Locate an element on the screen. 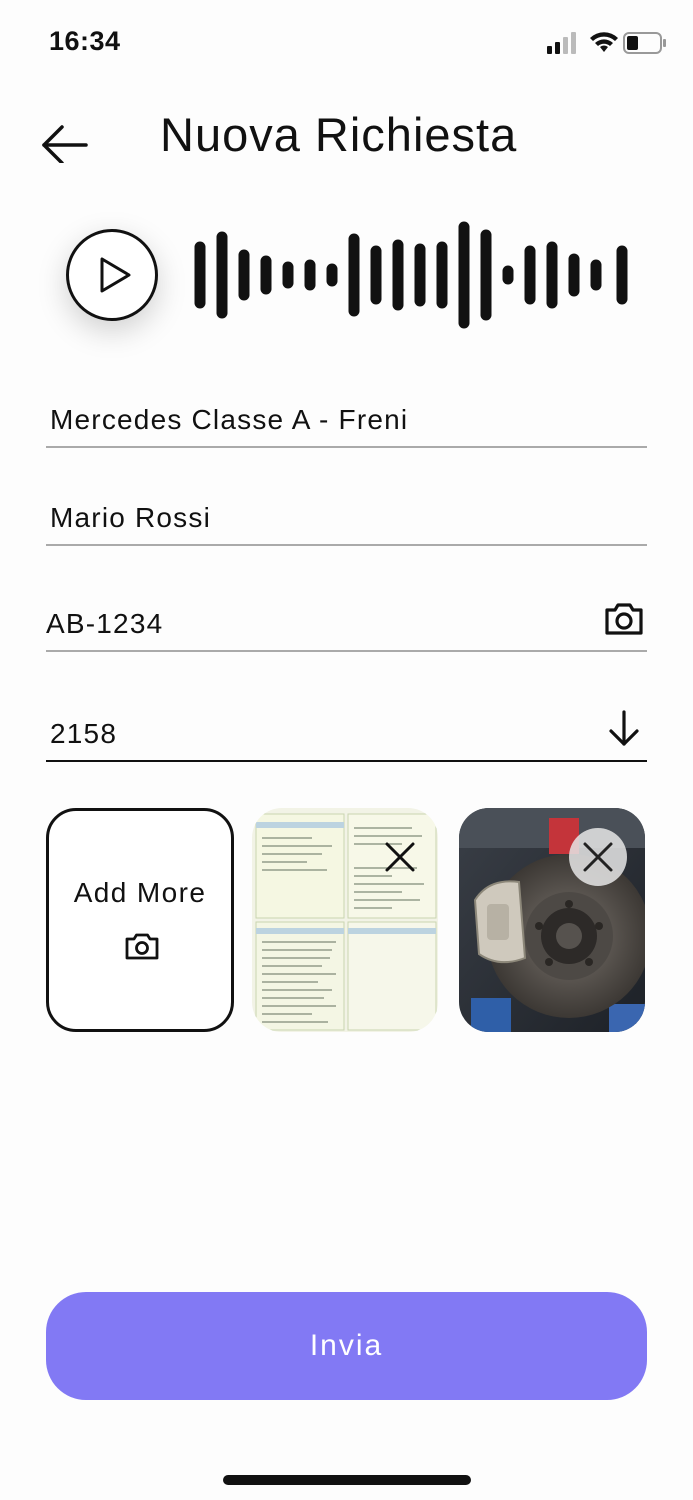 The width and height of the screenshot is (693, 1500). play-icon is located at coordinates (115, 275).